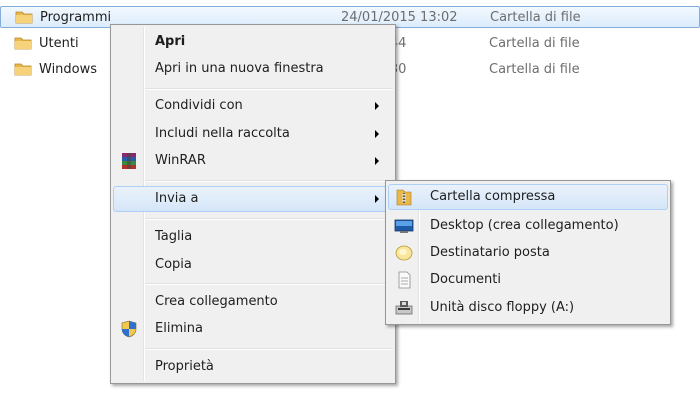 The height and width of the screenshot is (398, 700). What do you see at coordinates (404, 308) in the screenshot?
I see `floppy-drive-icon` at bounding box center [404, 308].